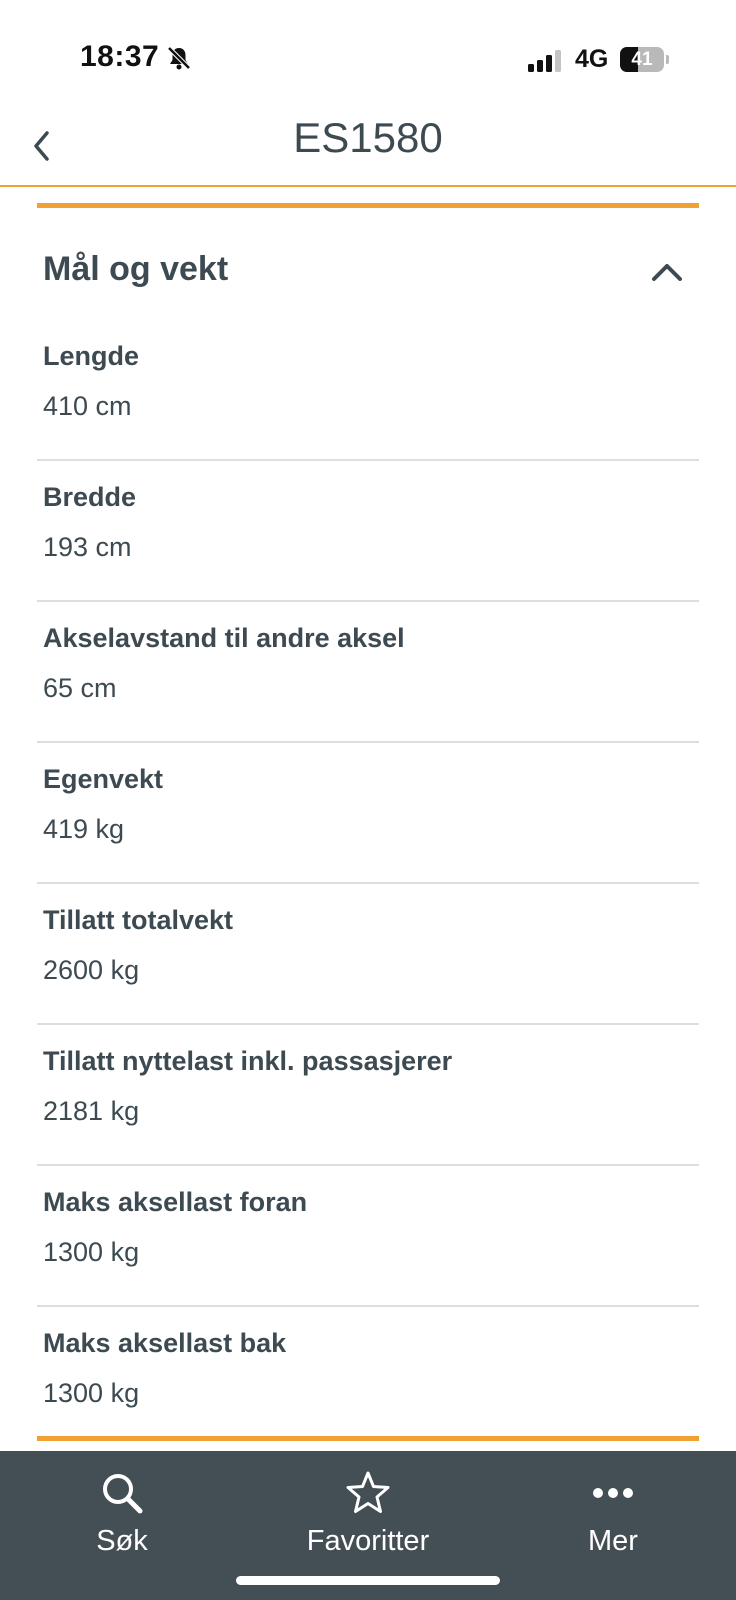  What do you see at coordinates (368, 137) in the screenshot?
I see `page-title: ES1580` at bounding box center [368, 137].